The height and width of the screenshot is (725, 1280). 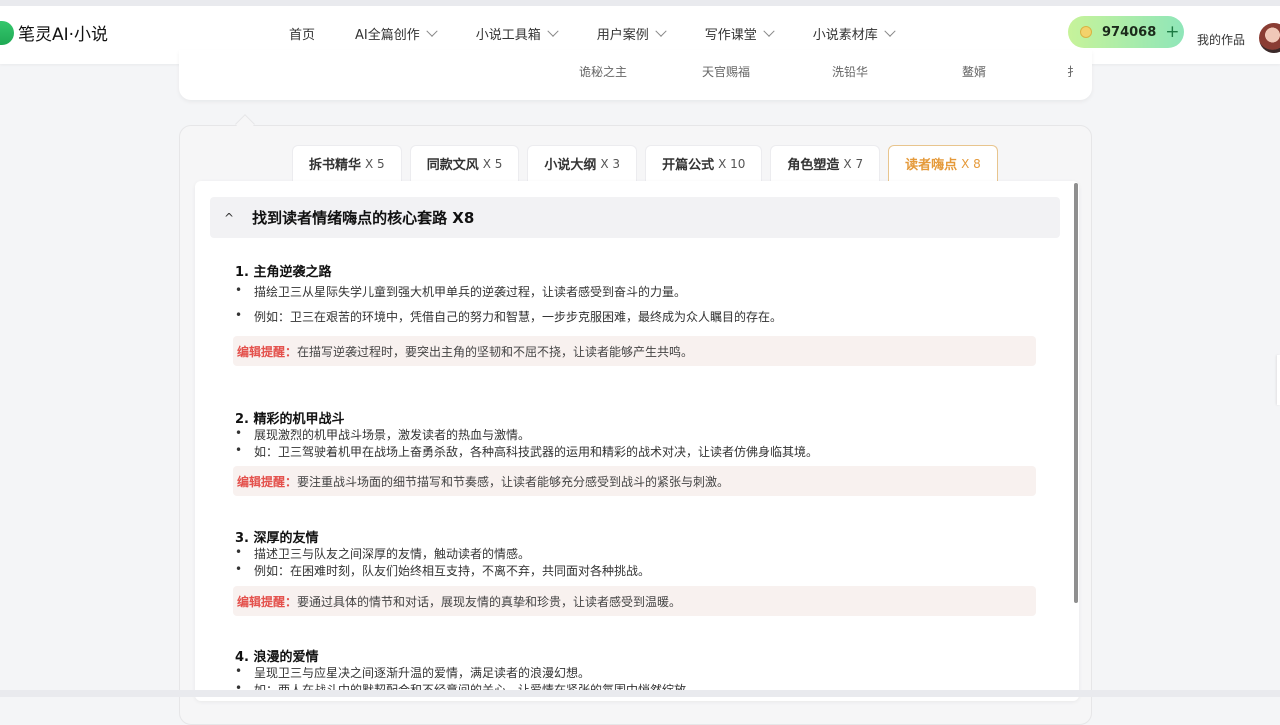 I want to click on nav-novel-materials: 小说素材库, so click(x=854, y=33).